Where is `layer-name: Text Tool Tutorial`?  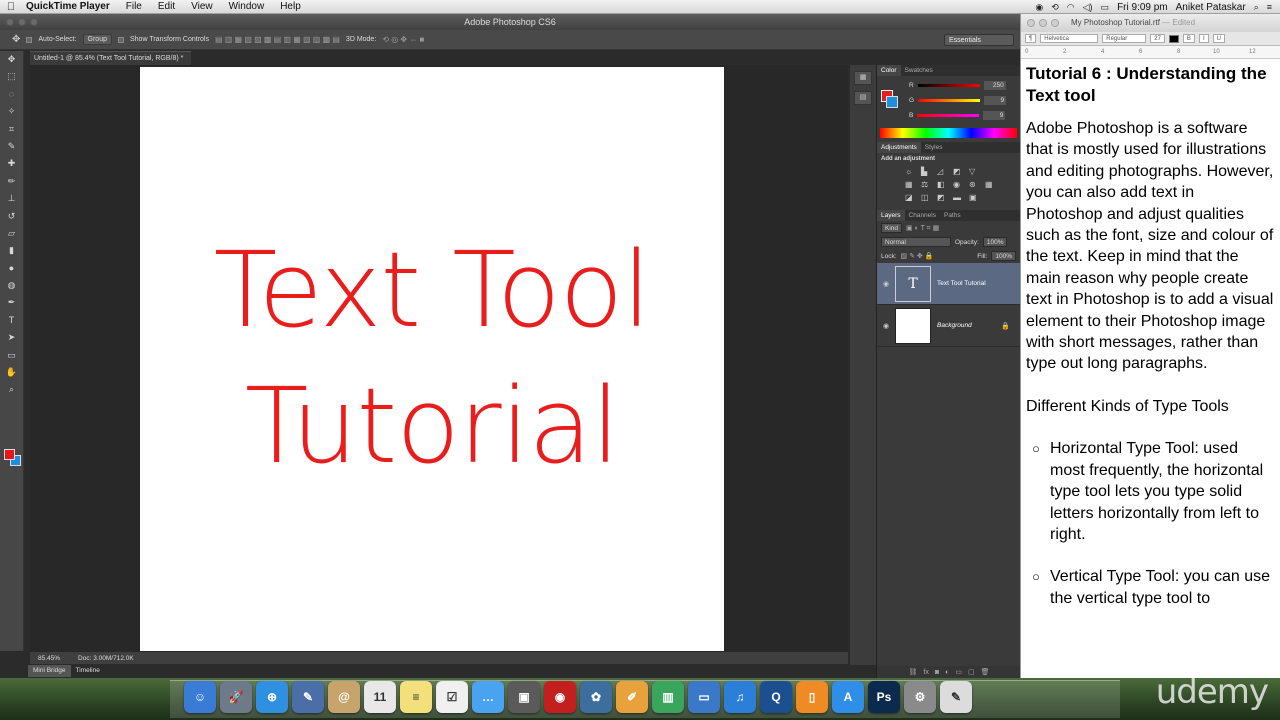 layer-name: Text Tool Tutorial is located at coordinates (961, 283).